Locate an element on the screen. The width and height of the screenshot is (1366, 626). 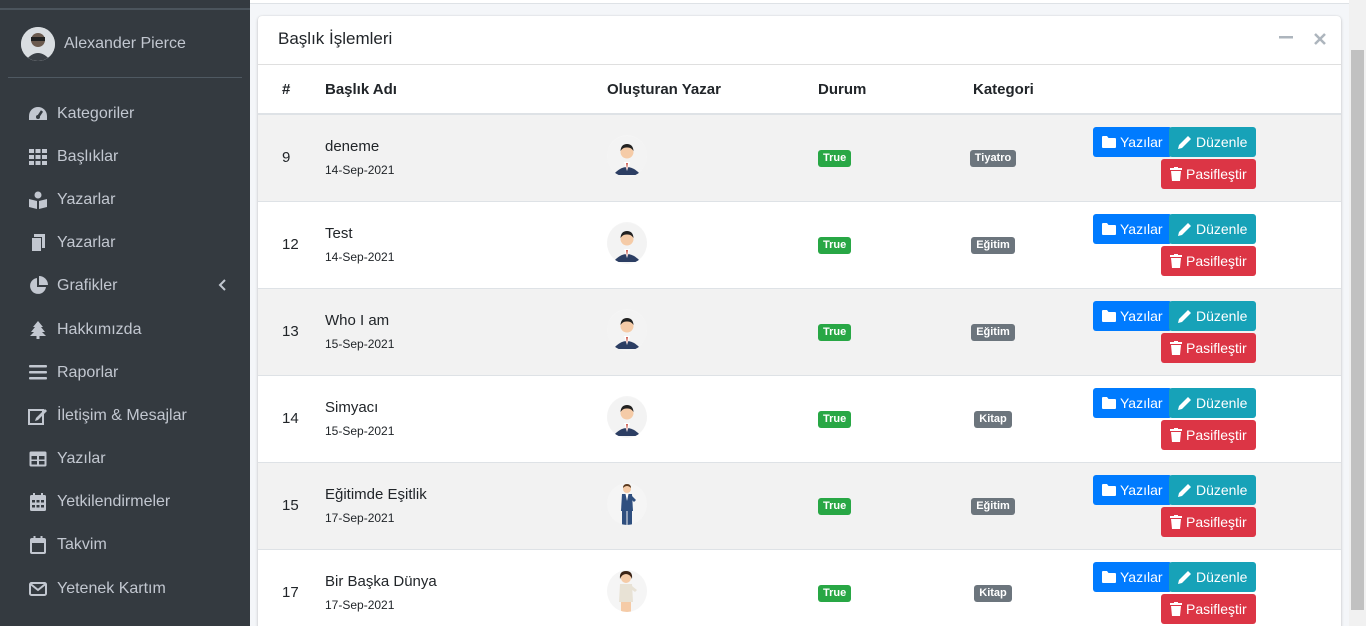
row-date: 17-Sep-2021 is located at coordinates (360, 518).